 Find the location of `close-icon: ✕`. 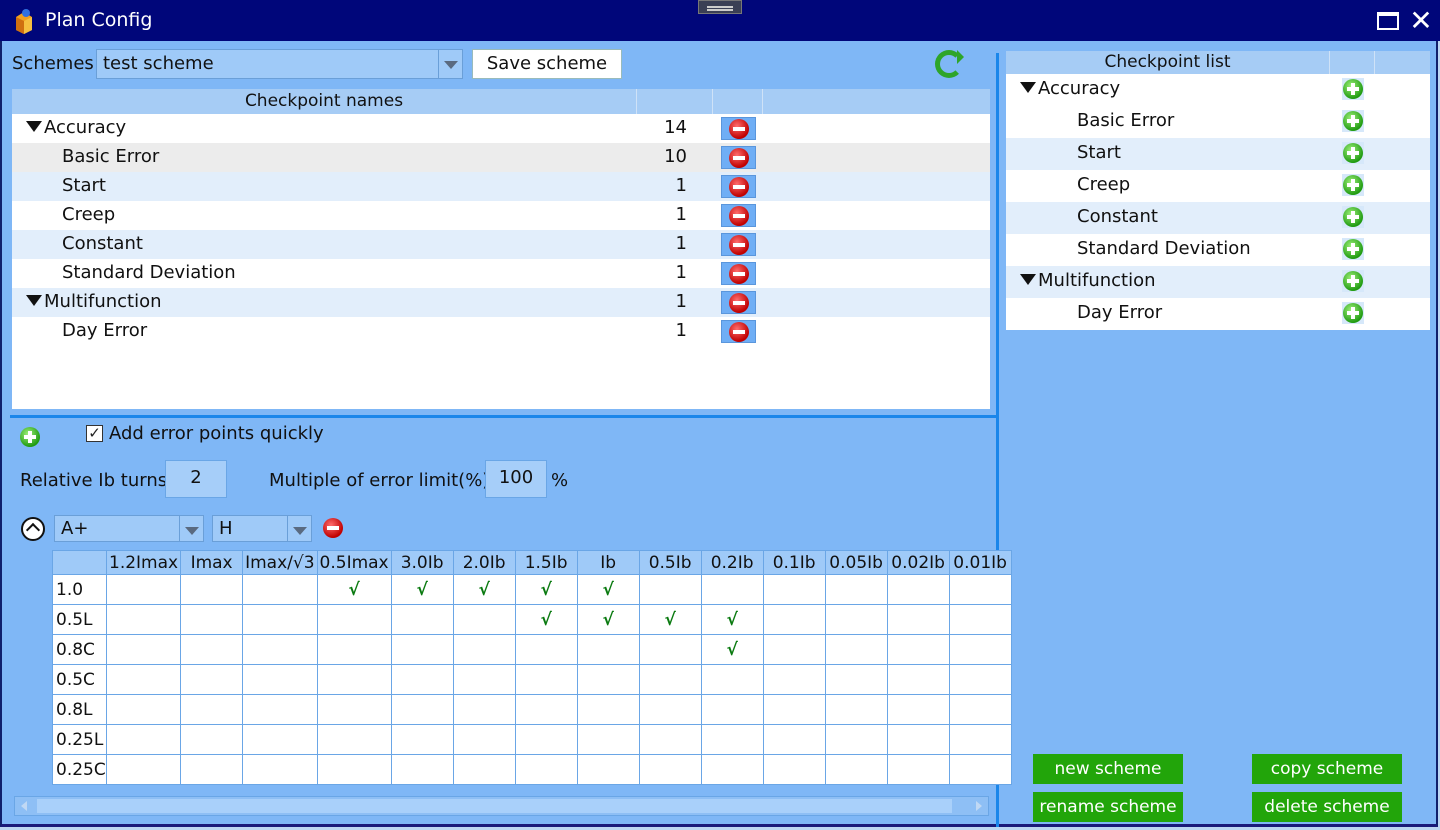

close-icon: ✕ is located at coordinates (1421, 21).